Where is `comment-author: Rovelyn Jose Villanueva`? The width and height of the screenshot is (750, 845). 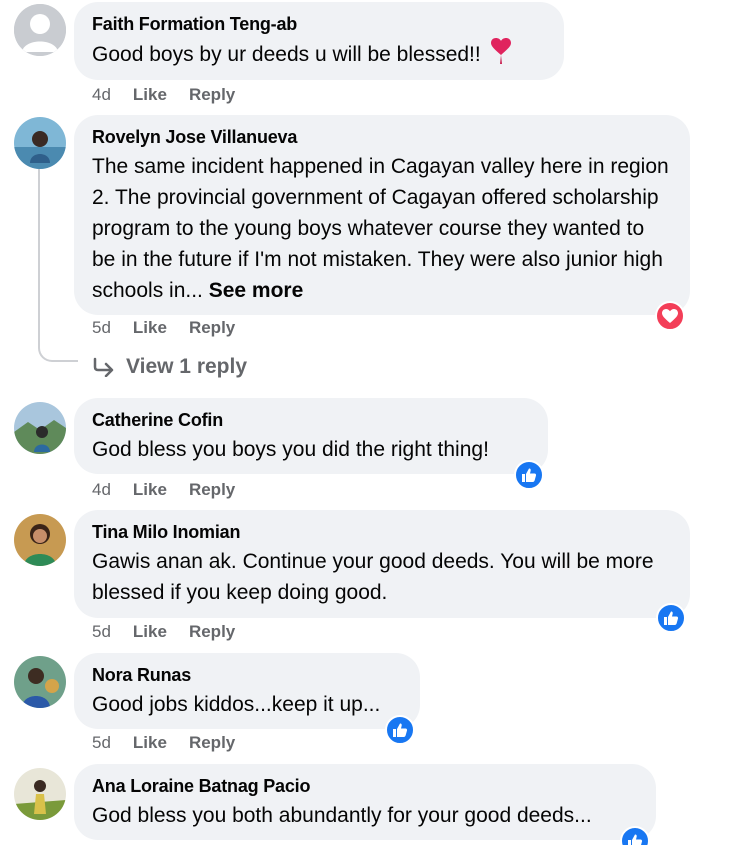
comment-author: Rovelyn Jose Villanueva is located at coordinates (382, 137).